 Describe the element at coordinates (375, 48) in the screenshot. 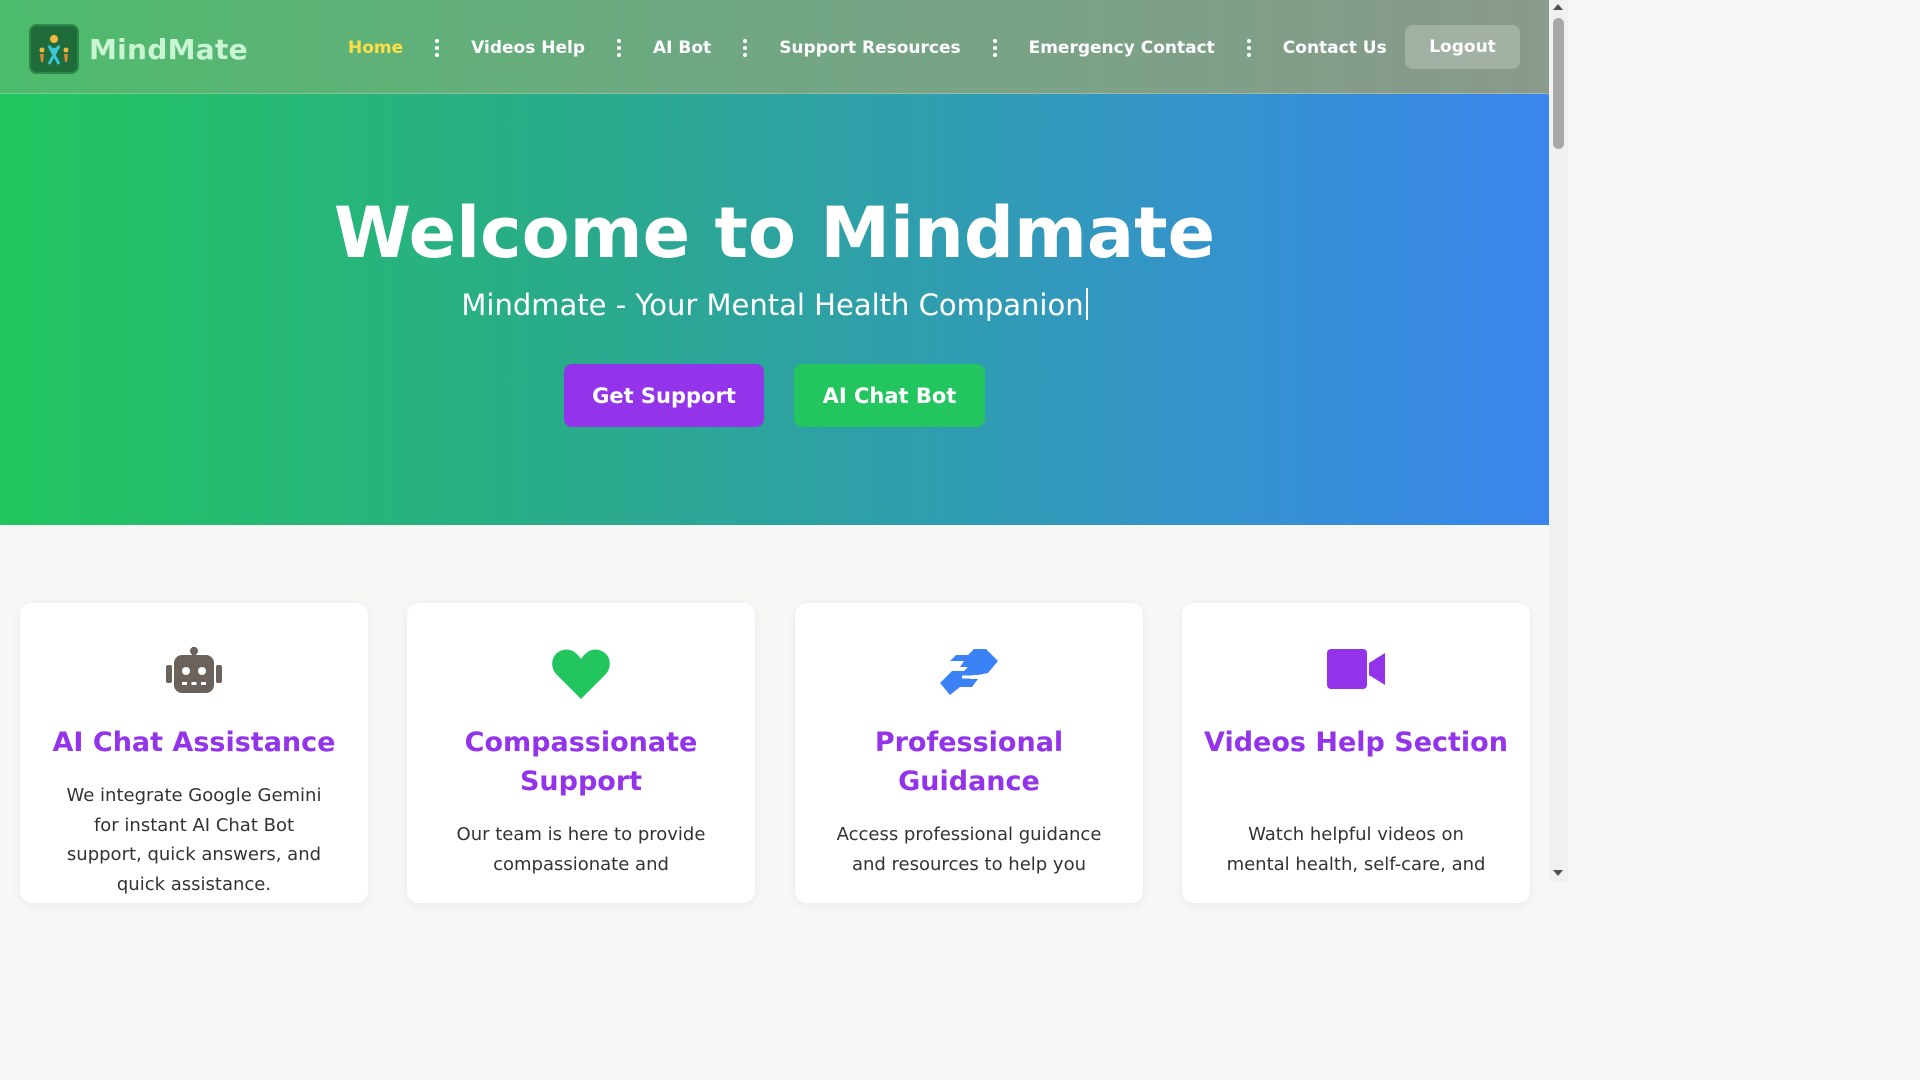

I see `nav-home: Home` at that location.